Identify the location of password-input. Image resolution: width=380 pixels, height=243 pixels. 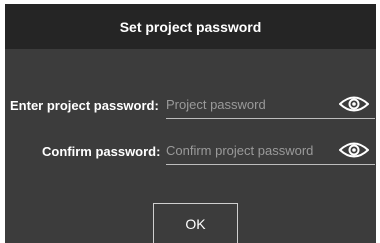
(250, 104).